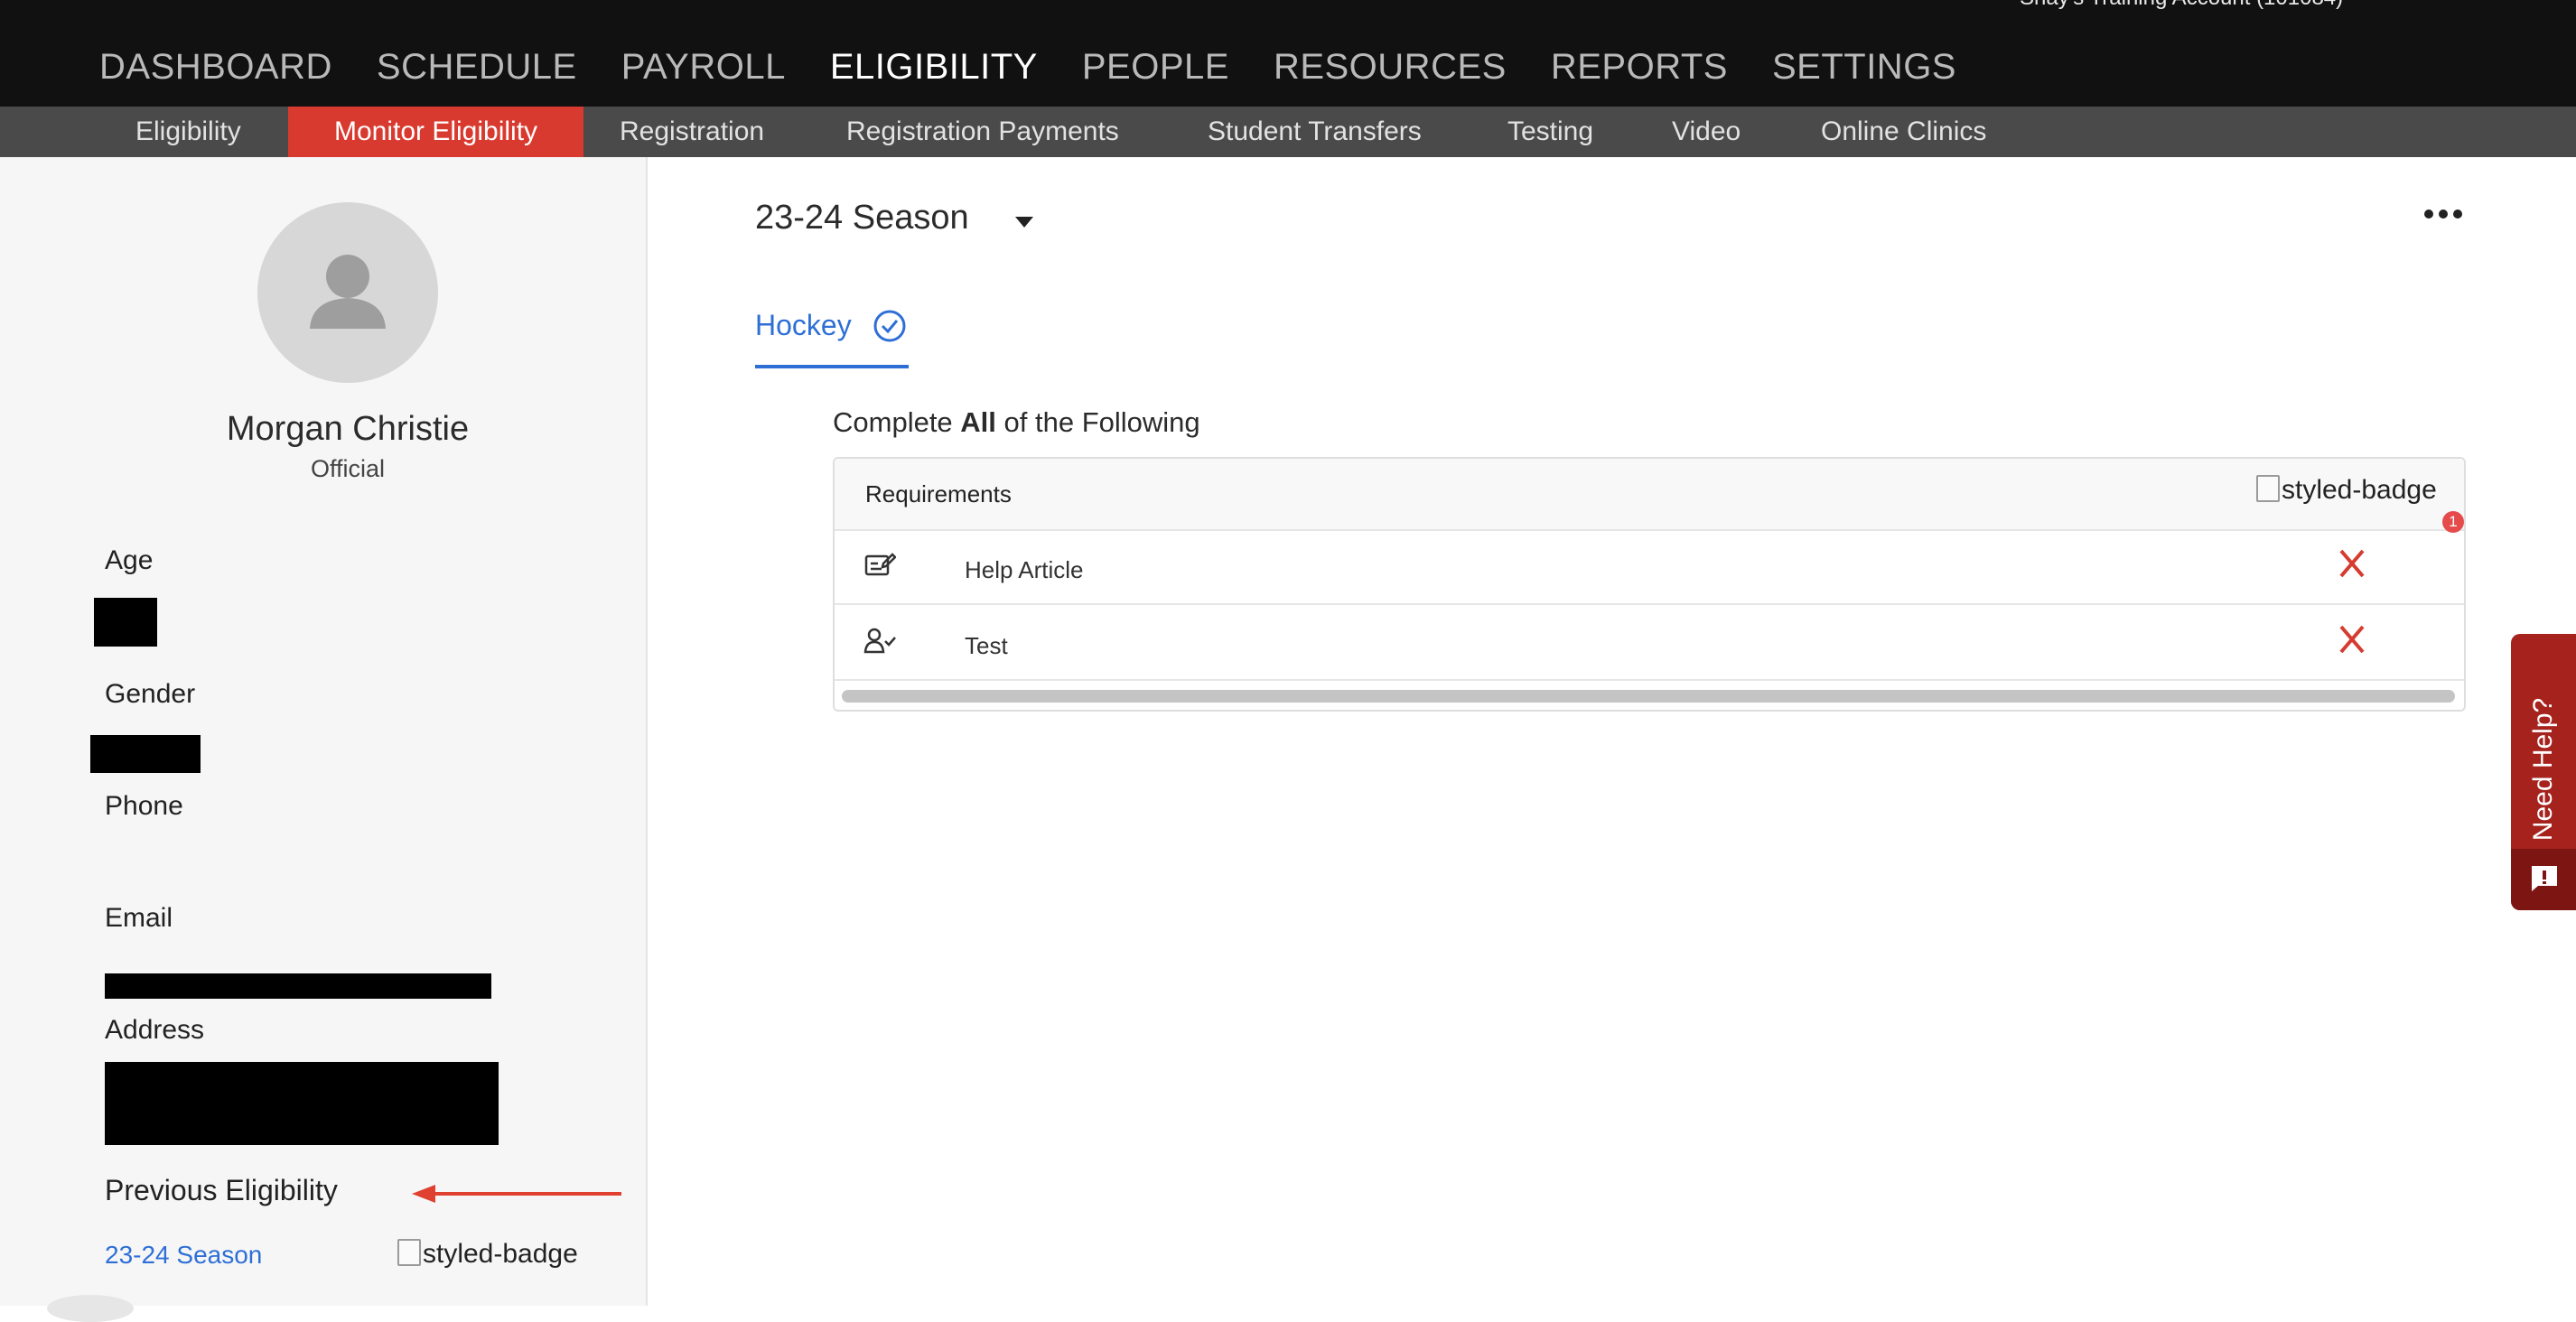  What do you see at coordinates (692, 132) in the screenshot?
I see `subnav-registration: Registration` at bounding box center [692, 132].